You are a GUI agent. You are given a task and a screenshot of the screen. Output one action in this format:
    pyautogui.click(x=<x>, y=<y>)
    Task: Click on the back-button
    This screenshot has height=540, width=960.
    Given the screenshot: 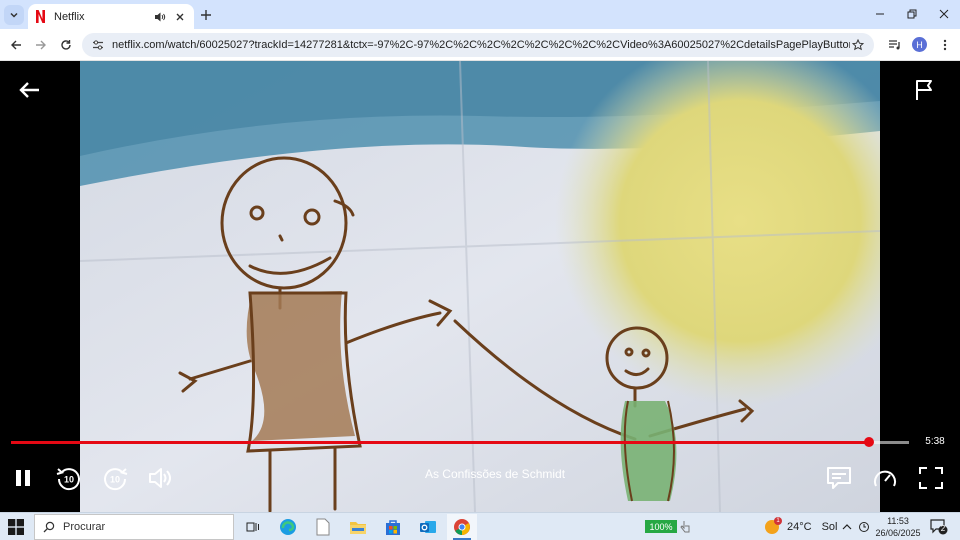 What is the action you would take?
    pyautogui.click(x=16, y=45)
    